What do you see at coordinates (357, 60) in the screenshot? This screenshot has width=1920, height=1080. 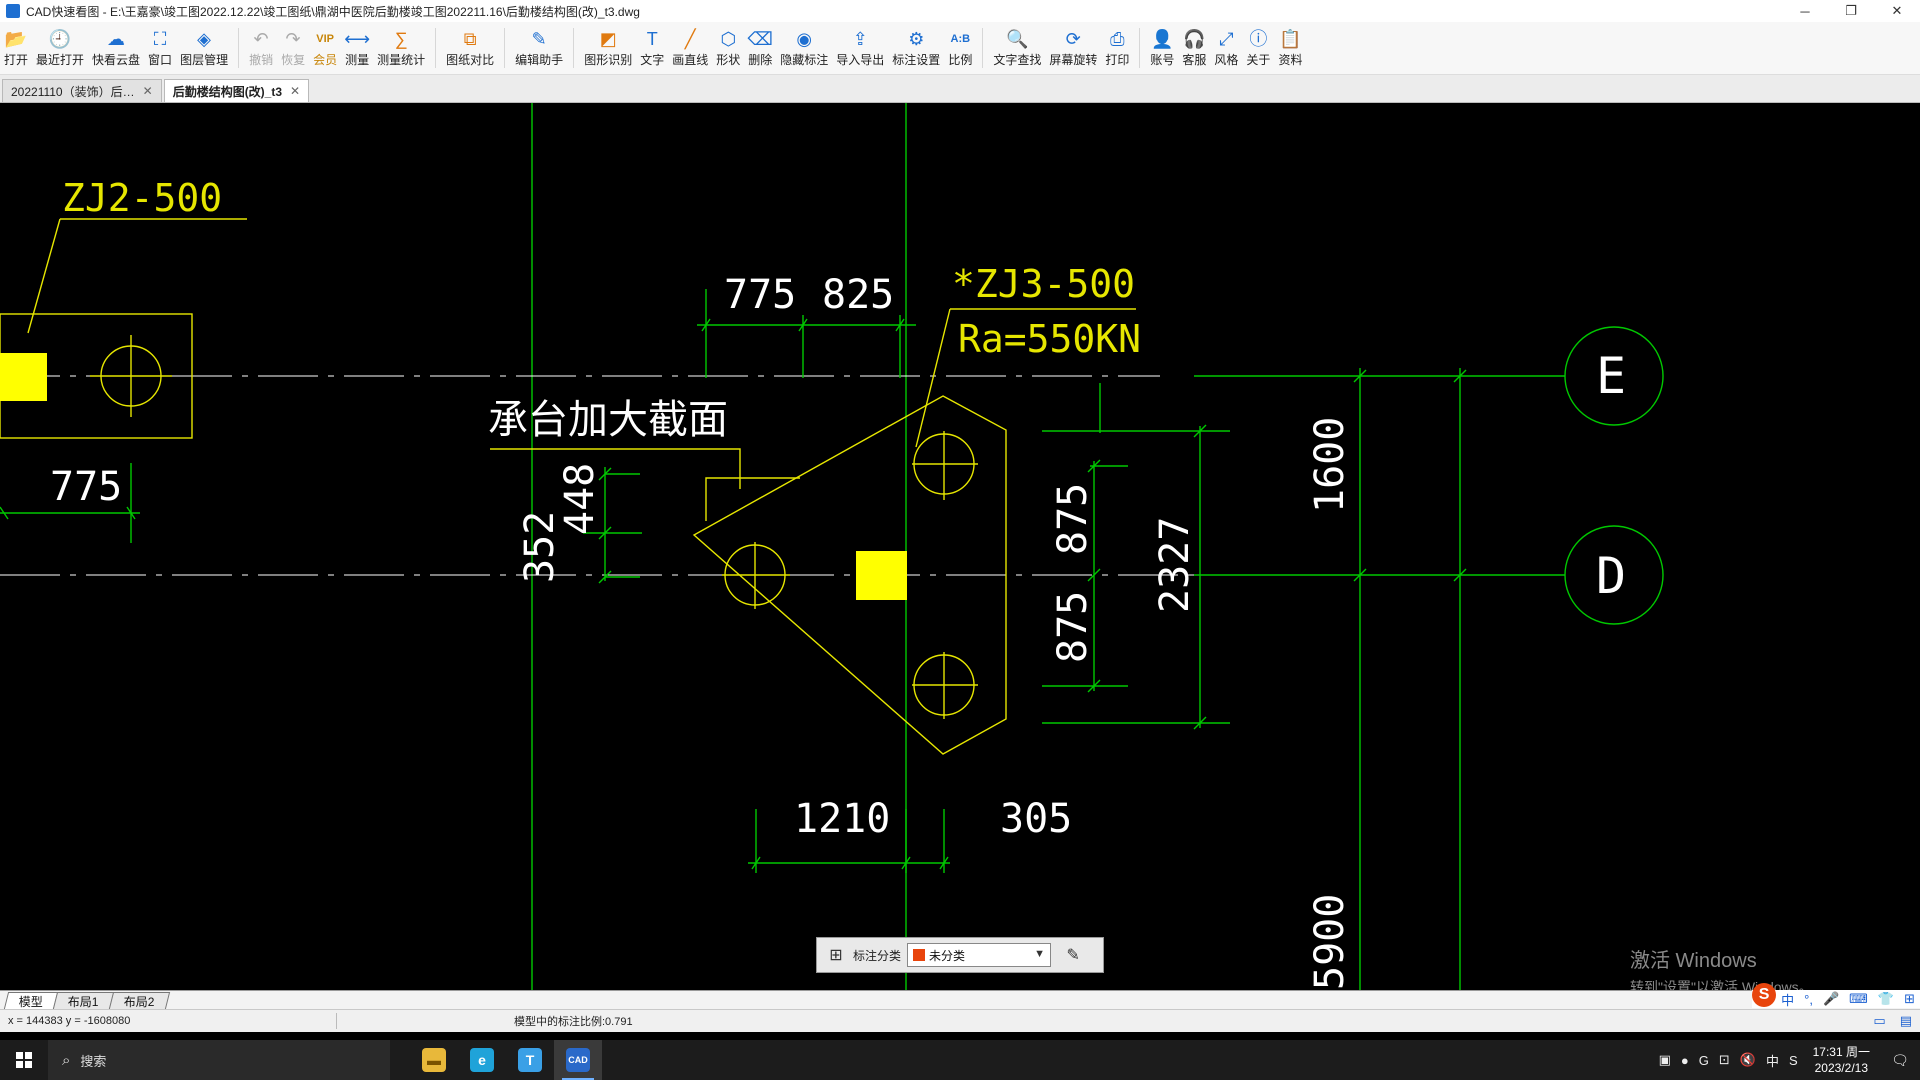 I see `measure-label: 测量` at bounding box center [357, 60].